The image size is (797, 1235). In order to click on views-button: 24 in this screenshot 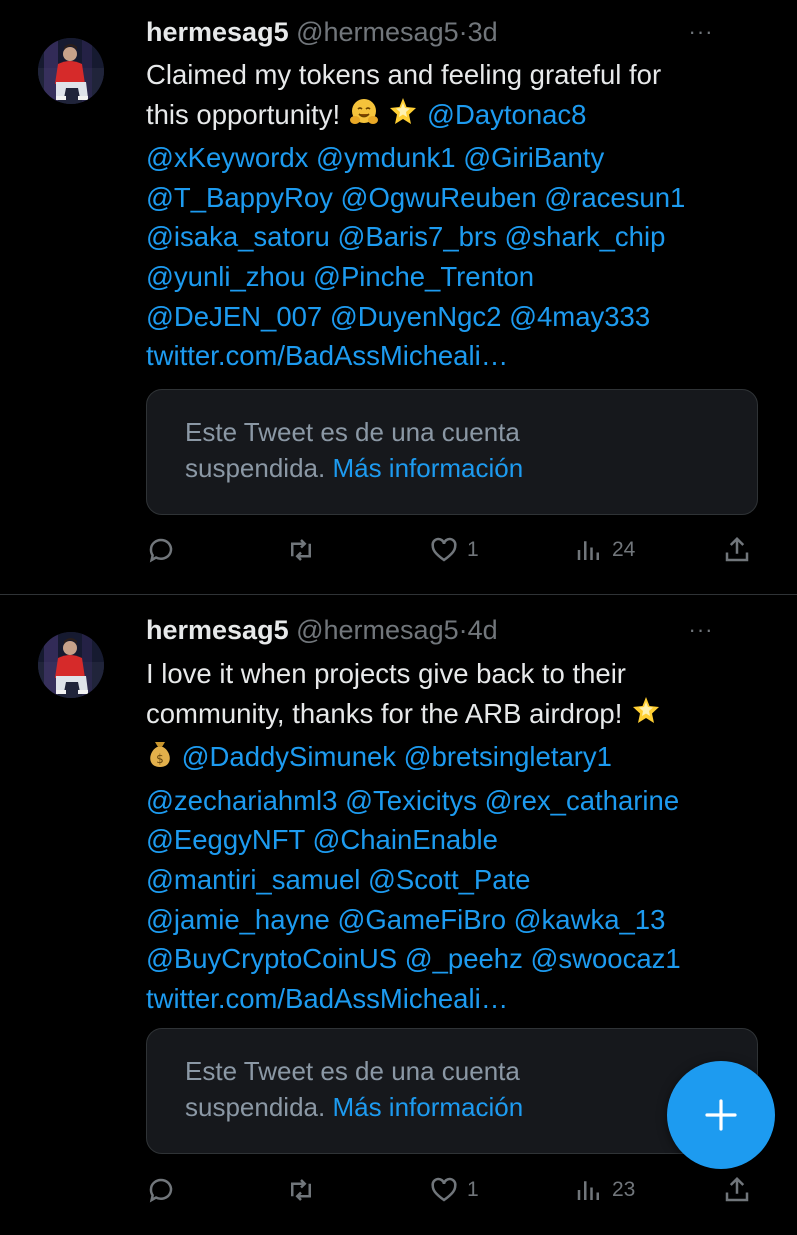, I will do `click(604, 550)`.